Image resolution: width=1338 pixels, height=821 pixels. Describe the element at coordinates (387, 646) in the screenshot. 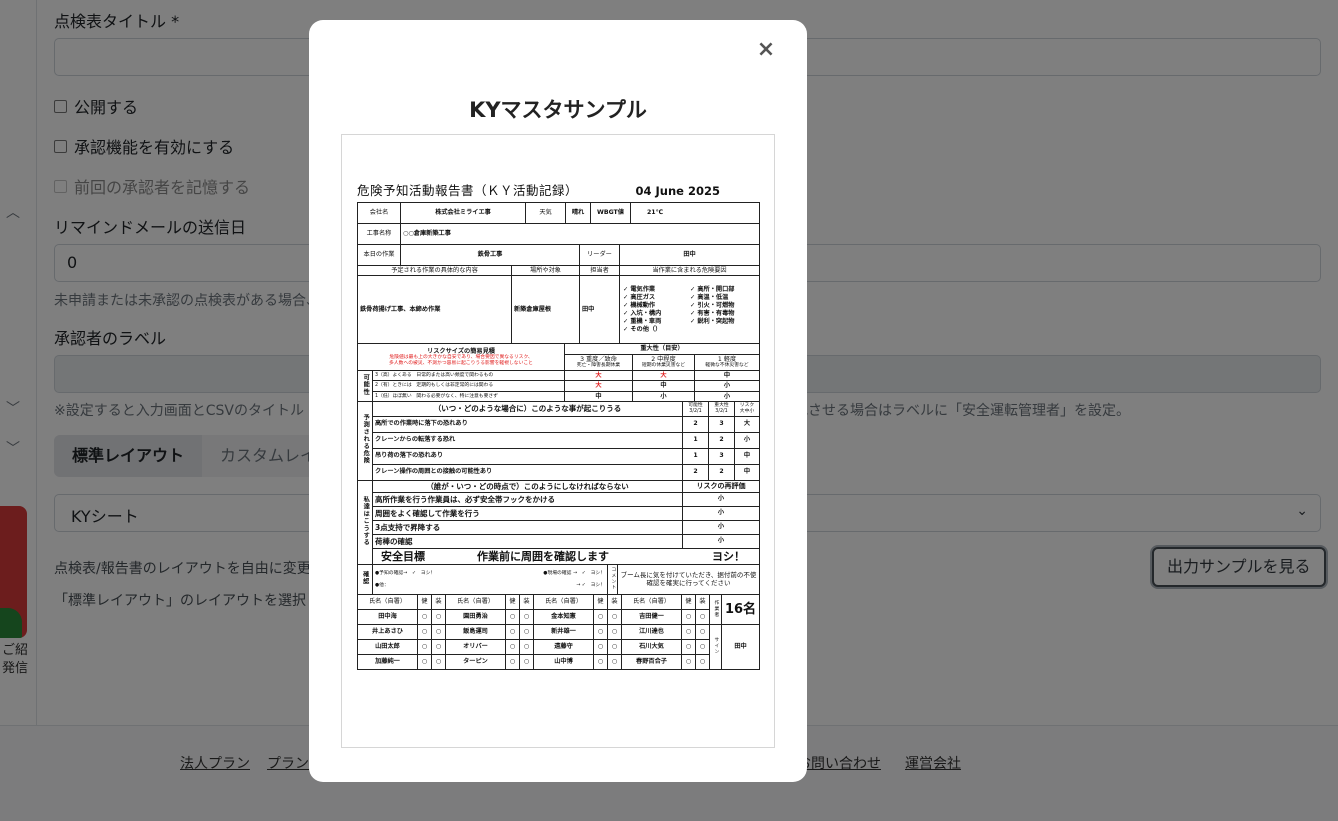

I see `signer-name: 山田太郎` at that location.